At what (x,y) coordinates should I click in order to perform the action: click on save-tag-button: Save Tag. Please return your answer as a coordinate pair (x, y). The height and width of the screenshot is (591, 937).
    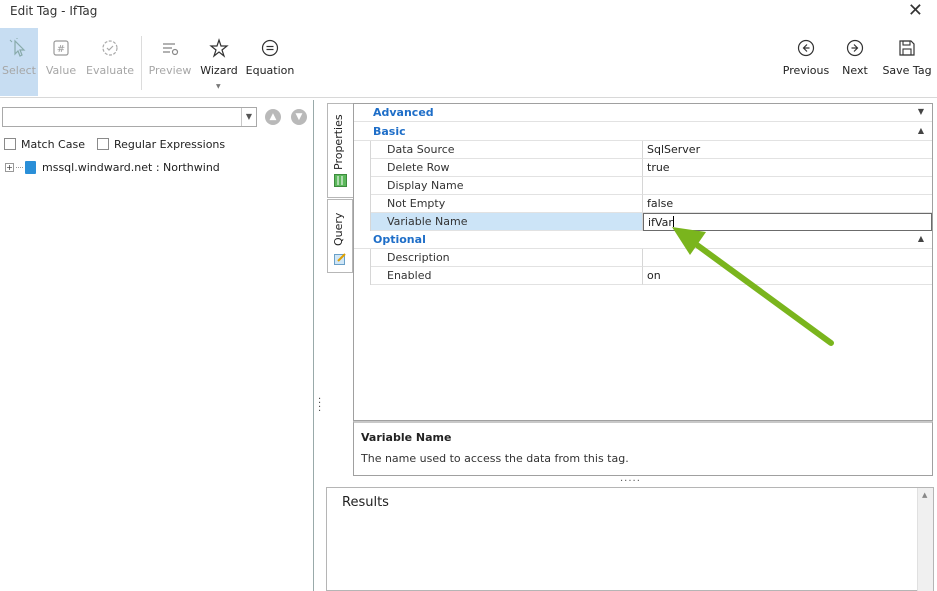
    Looking at the image, I should click on (907, 62).